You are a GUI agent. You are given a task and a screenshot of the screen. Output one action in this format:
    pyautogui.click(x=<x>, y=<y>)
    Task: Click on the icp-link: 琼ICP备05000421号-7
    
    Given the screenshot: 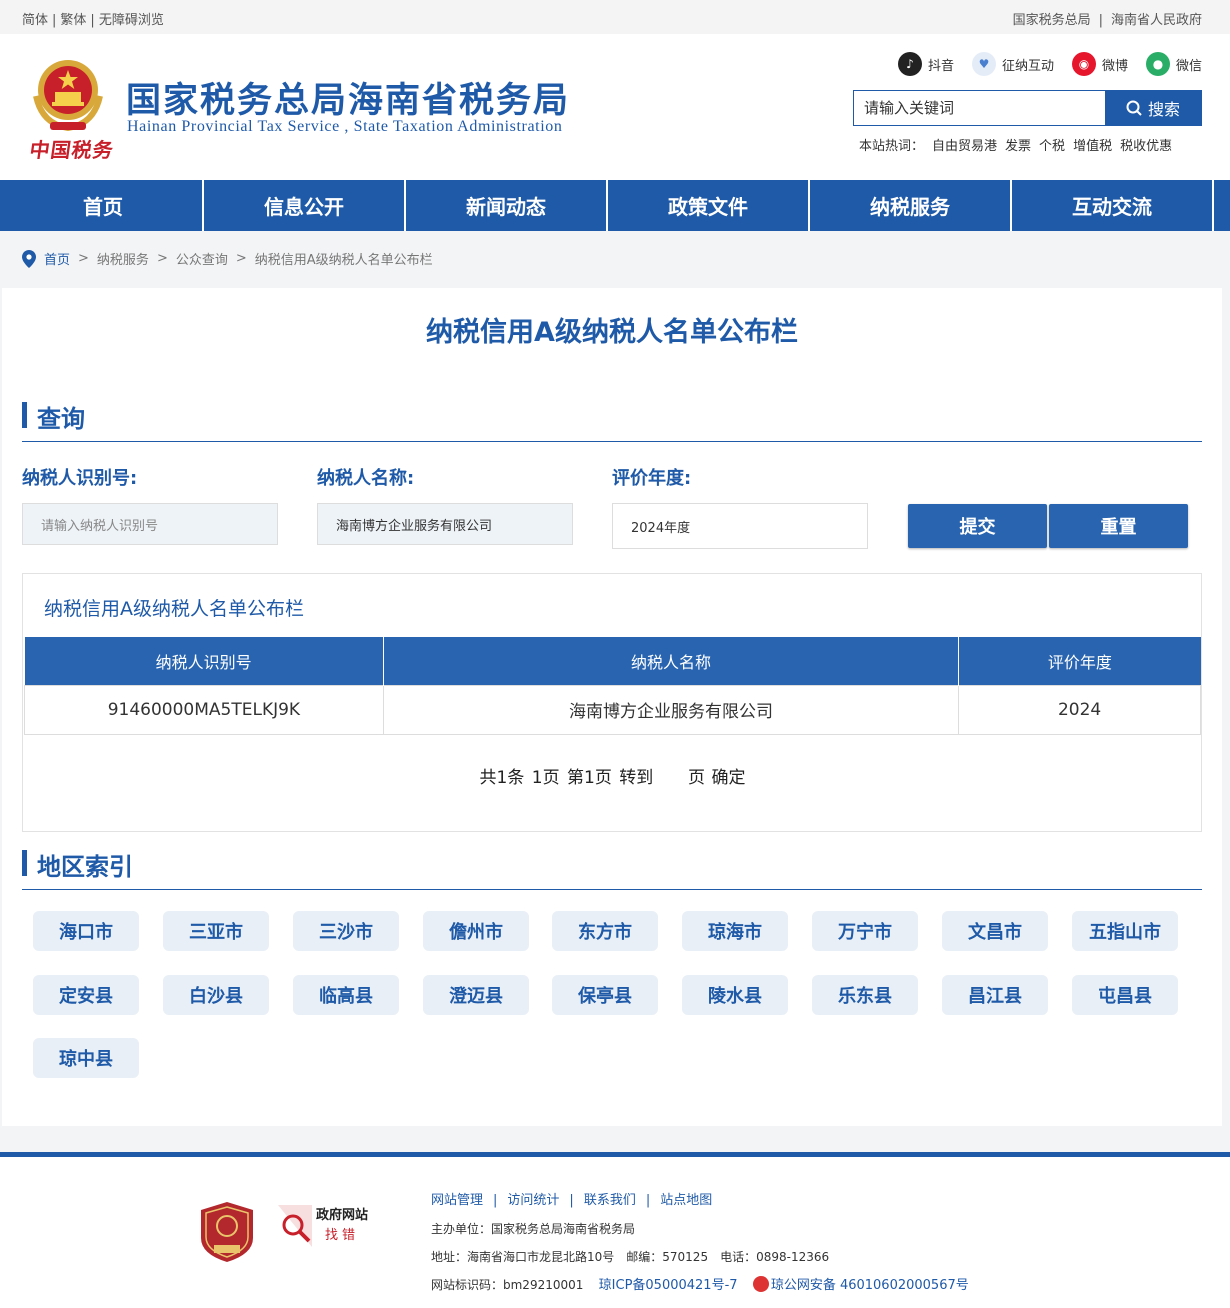 What is the action you would take?
    pyautogui.click(x=668, y=1285)
    